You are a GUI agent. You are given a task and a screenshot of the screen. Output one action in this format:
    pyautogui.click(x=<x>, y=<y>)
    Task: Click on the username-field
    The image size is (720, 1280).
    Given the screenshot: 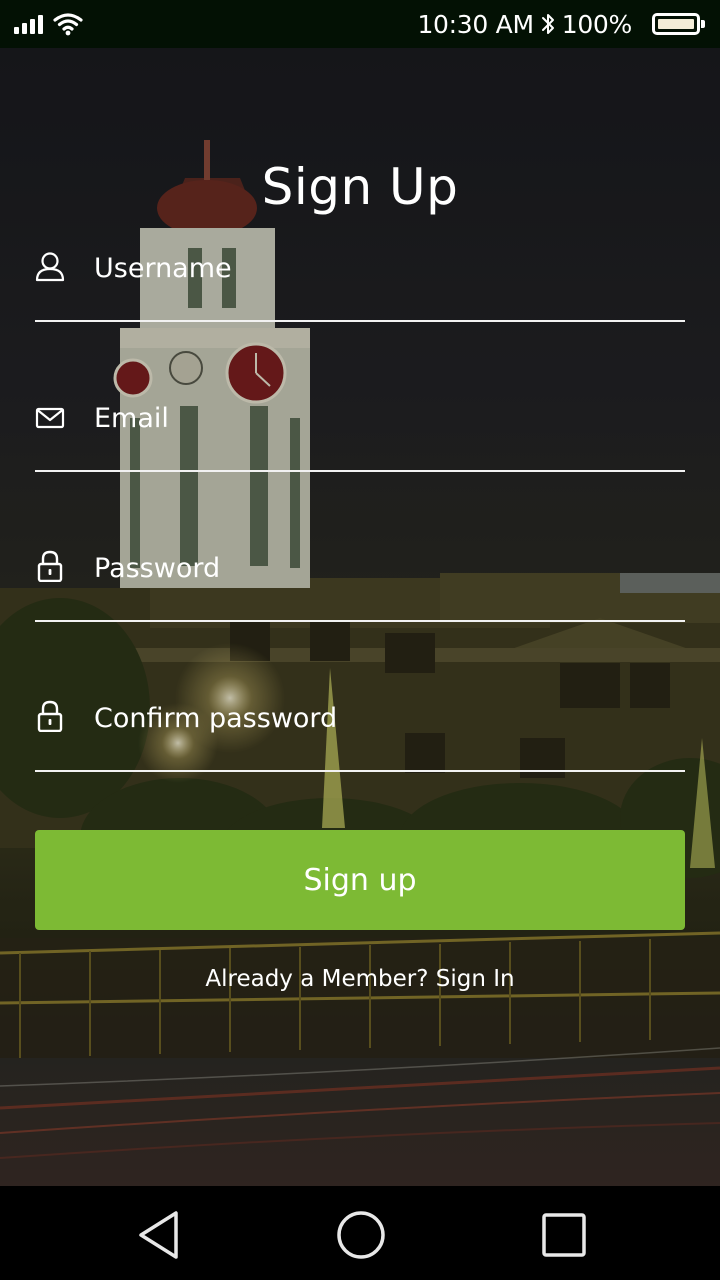 What is the action you would take?
    pyautogui.click(x=360, y=285)
    